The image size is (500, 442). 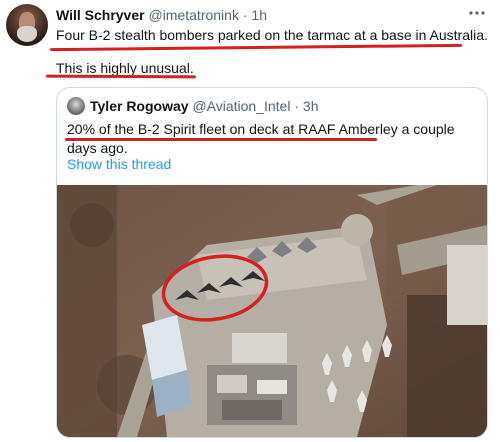 I want to click on red-underline-quoted, so click(x=221, y=139).